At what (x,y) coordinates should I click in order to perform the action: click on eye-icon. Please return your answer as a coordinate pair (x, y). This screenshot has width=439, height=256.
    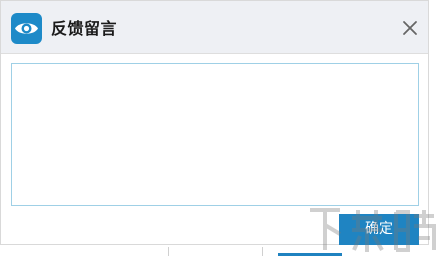
    Looking at the image, I should click on (26, 28).